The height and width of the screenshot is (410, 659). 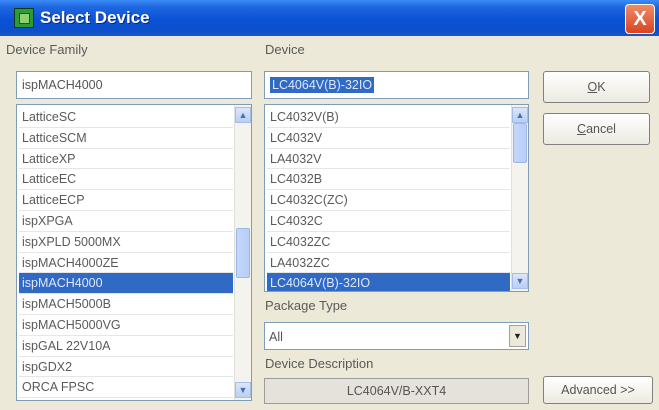 What do you see at coordinates (388, 180) in the screenshot?
I see `list-item: LC4032B` at bounding box center [388, 180].